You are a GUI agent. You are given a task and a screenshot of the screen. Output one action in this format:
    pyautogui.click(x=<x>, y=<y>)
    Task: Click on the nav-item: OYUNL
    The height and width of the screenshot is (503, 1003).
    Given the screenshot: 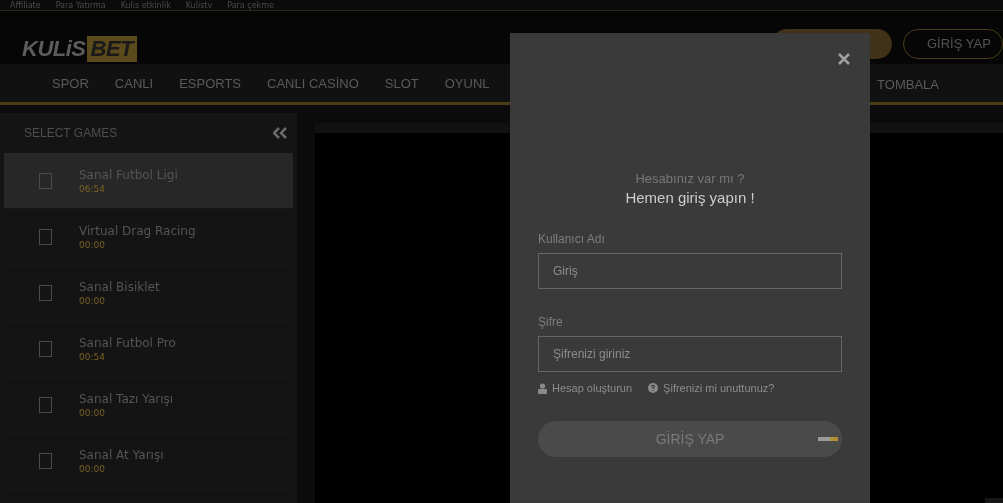 What is the action you would take?
    pyautogui.click(x=467, y=83)
    